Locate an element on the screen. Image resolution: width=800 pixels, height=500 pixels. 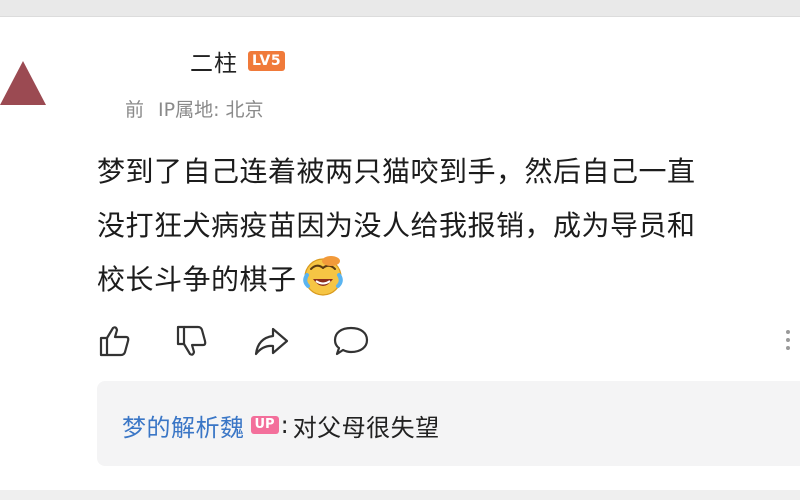
comment-meta: 前 IP属地: 北京 is located at coordinates (194, 108).